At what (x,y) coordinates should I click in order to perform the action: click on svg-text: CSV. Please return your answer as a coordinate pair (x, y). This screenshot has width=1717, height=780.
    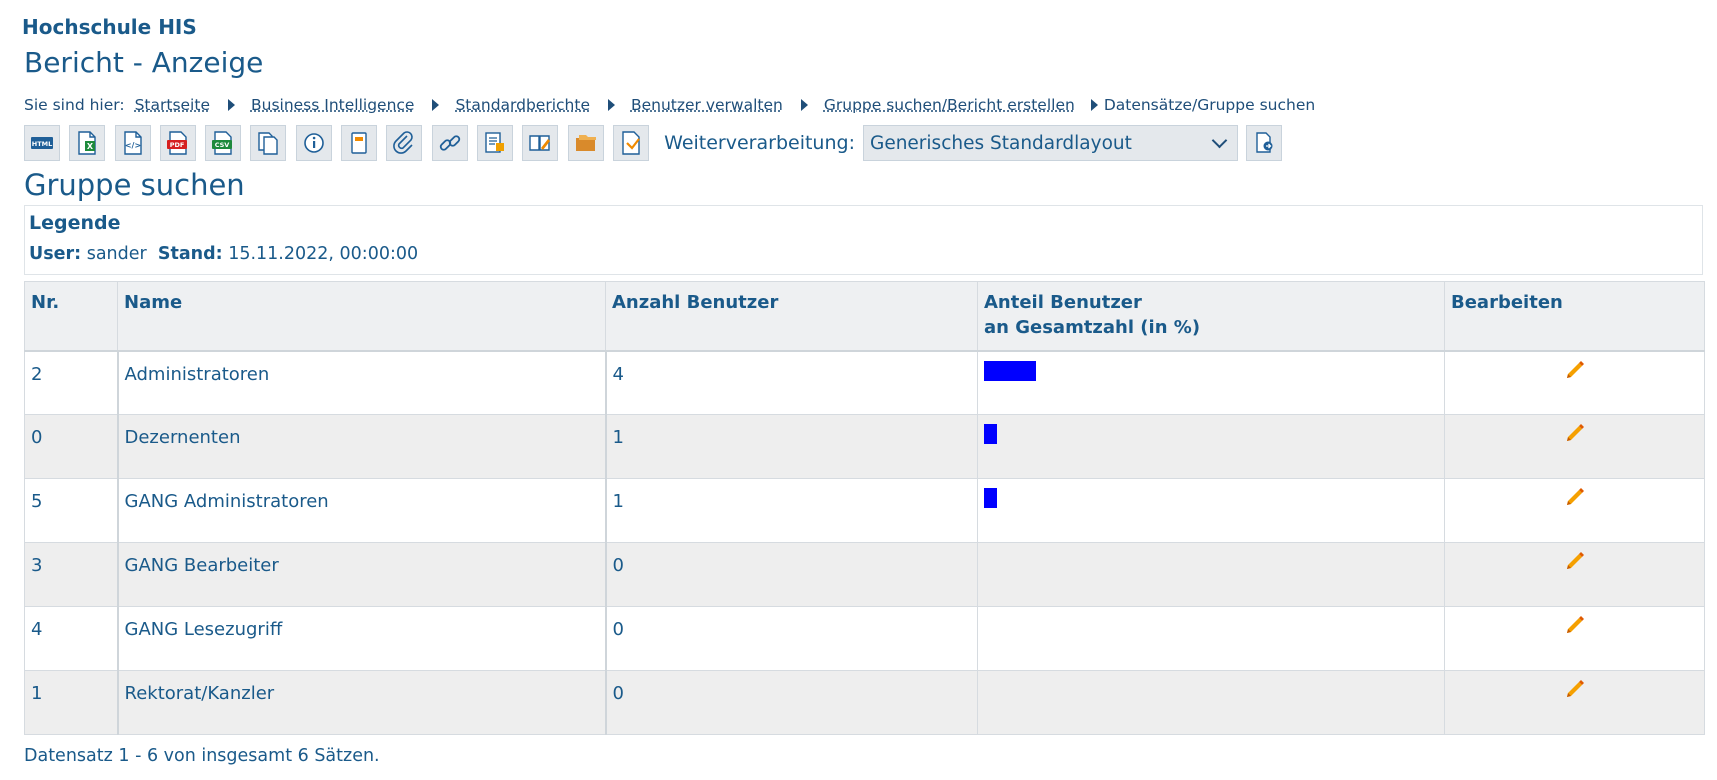
    Looking at the image, I should click on (222, 145).